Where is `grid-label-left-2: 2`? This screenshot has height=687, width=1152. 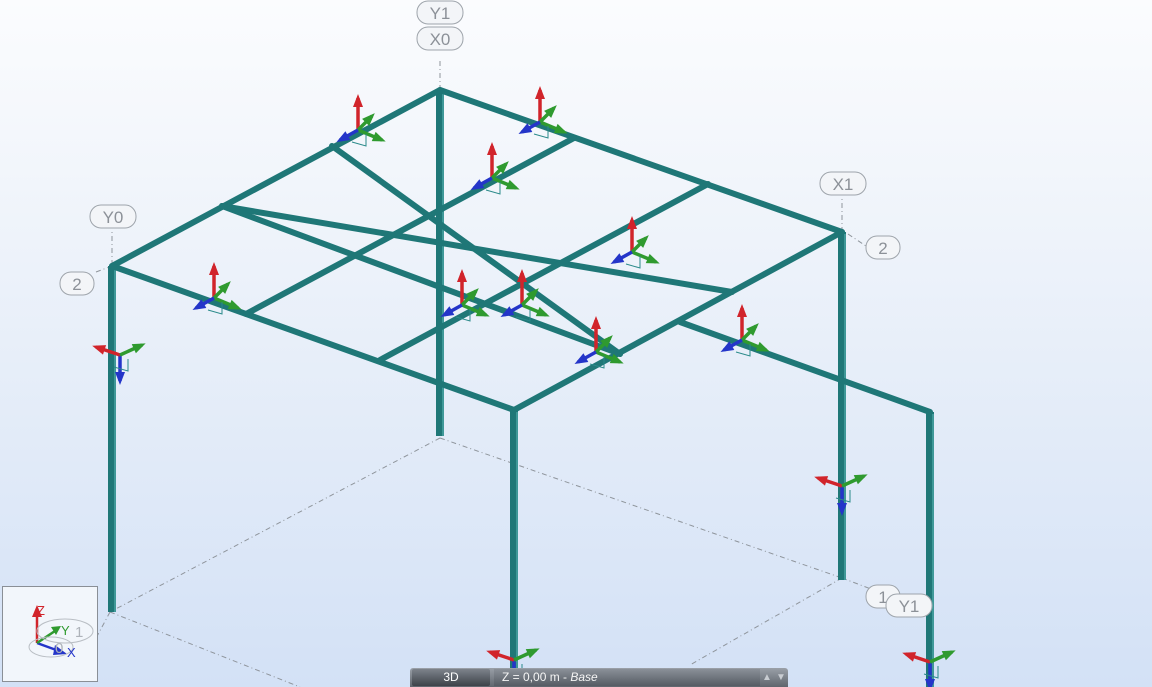 grid-label-left-2: 2 is located at coordinates (77, 283).